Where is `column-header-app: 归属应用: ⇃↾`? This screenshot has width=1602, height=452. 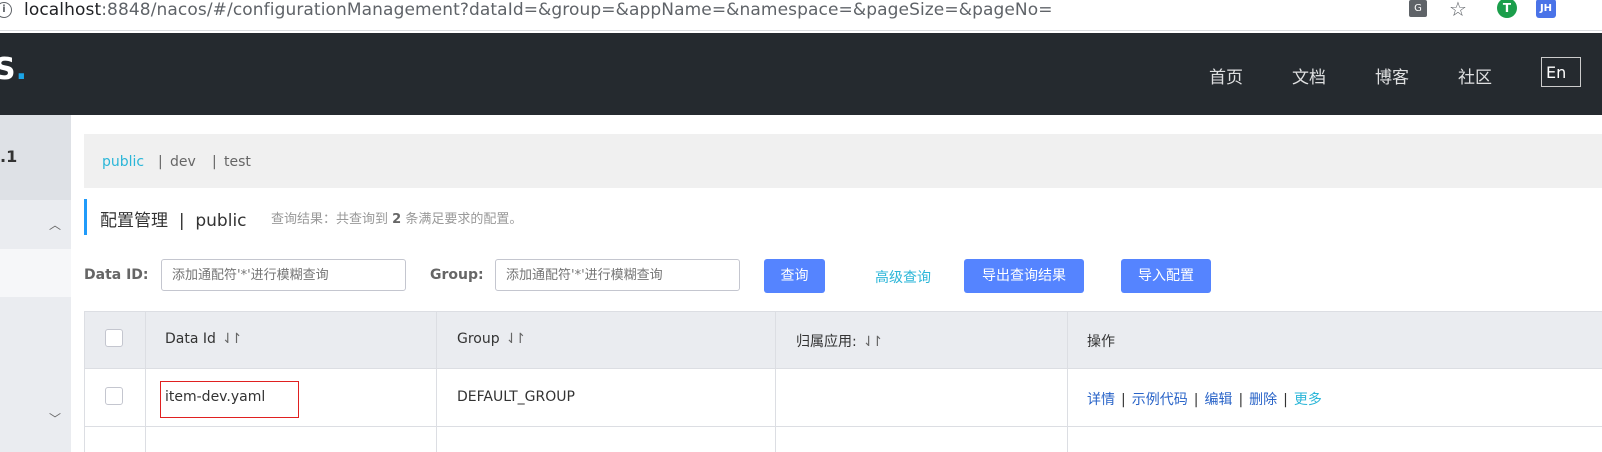 column-header-app: 归属应用: ⇃↾ is located at coordinates (840, 341).